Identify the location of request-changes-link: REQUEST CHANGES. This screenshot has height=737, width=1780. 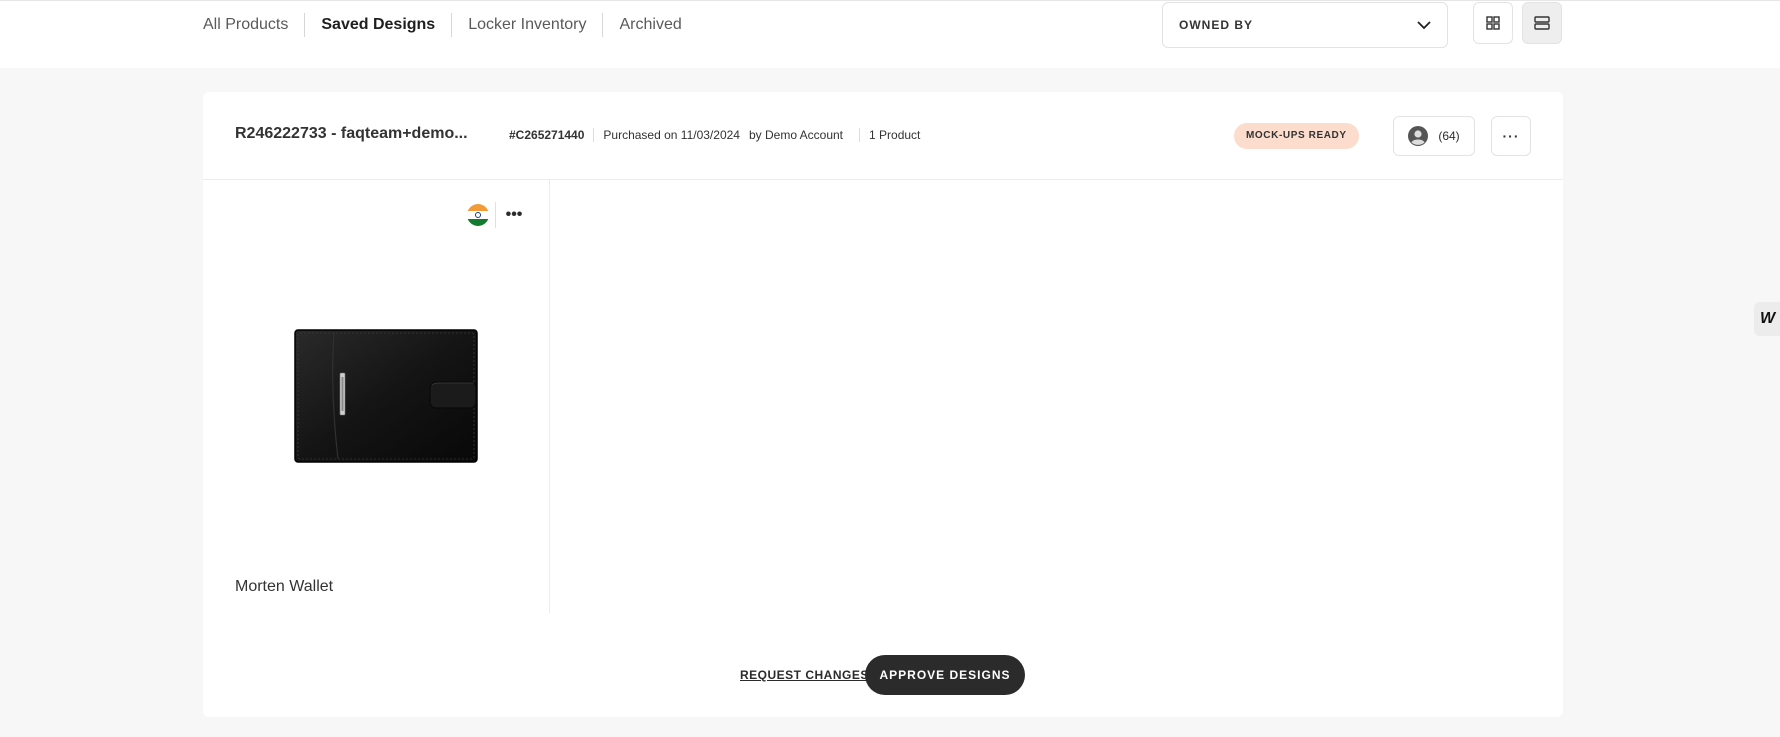
(804, 675).